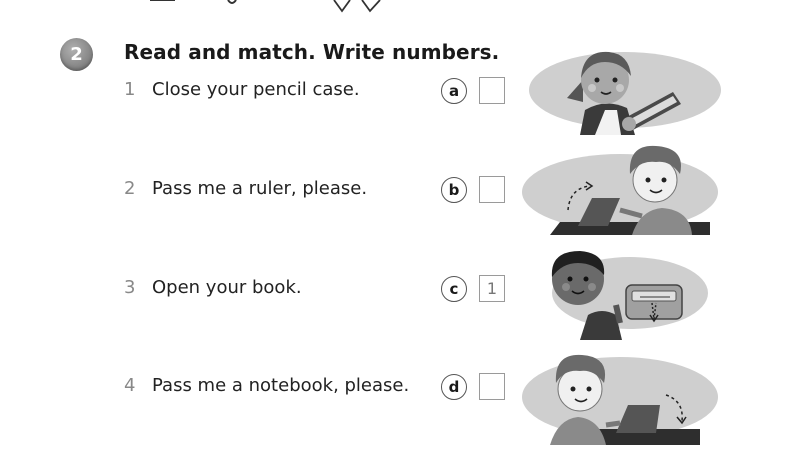 The height and width of the screenshot is (450, 800). I want to click on boy-holding-pencil-case-illustration, so click(629, 295).